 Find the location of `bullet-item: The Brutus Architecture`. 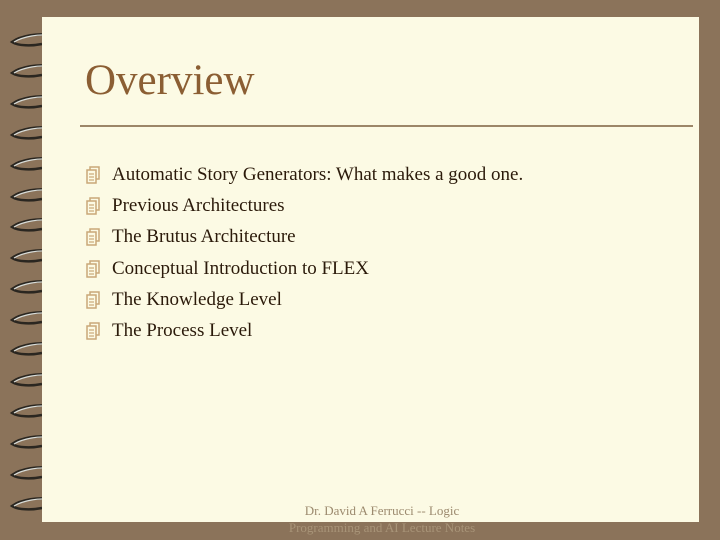

bullet-item: The Brutus Architecture is located at coordinates (304, 237).